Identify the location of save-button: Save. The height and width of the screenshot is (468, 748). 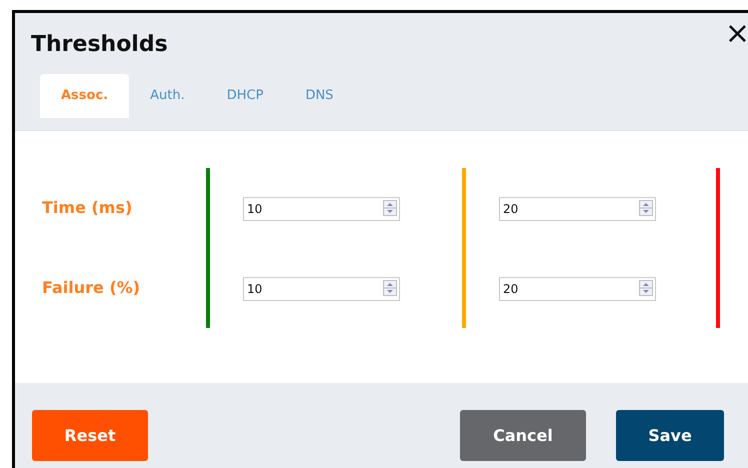
(670, 435).